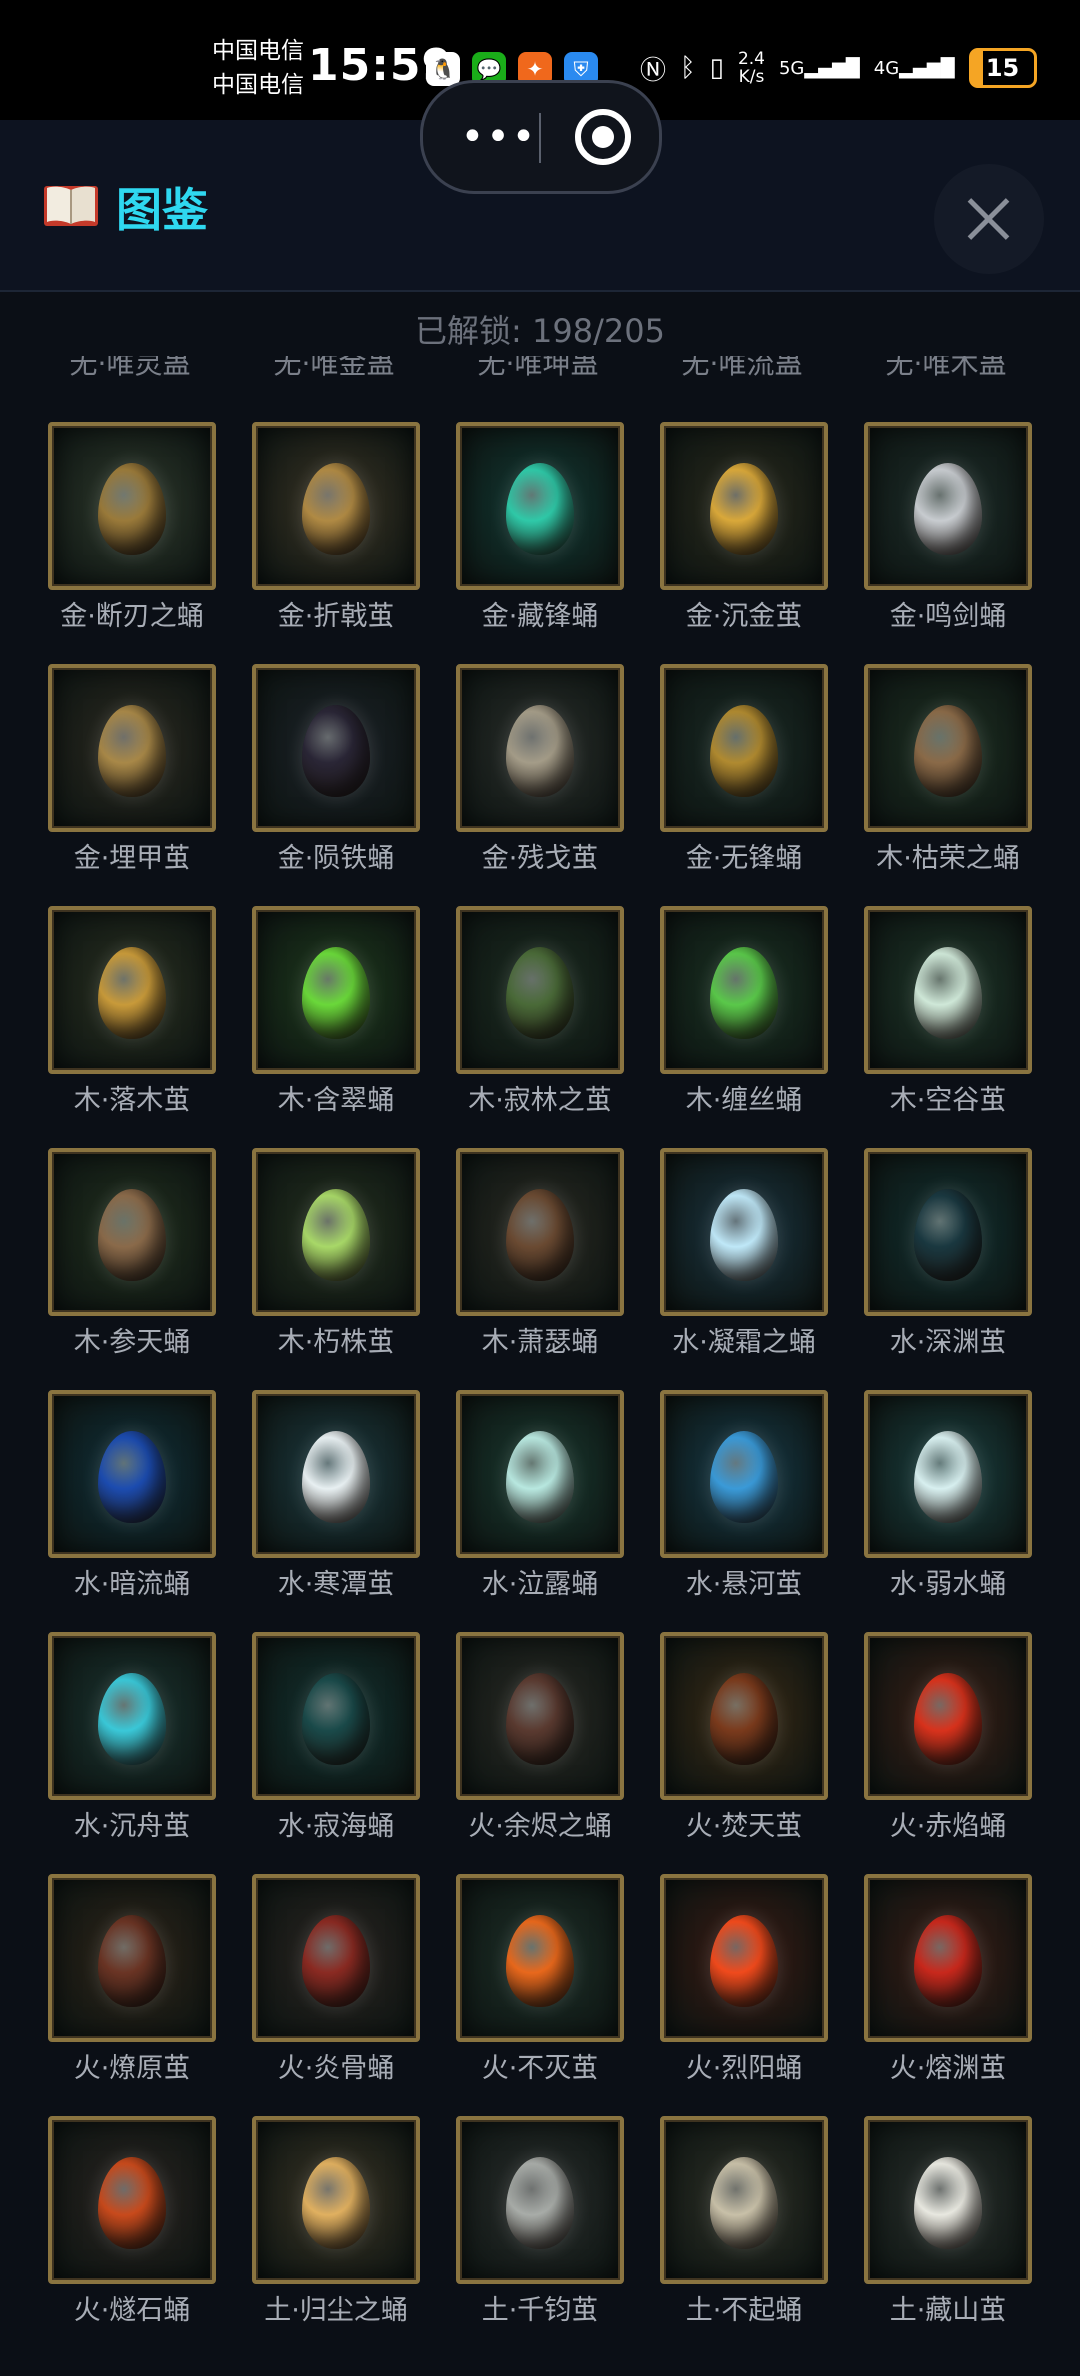  I want to click on collection-item: 水·弱水蛹, so click(948, 1511).